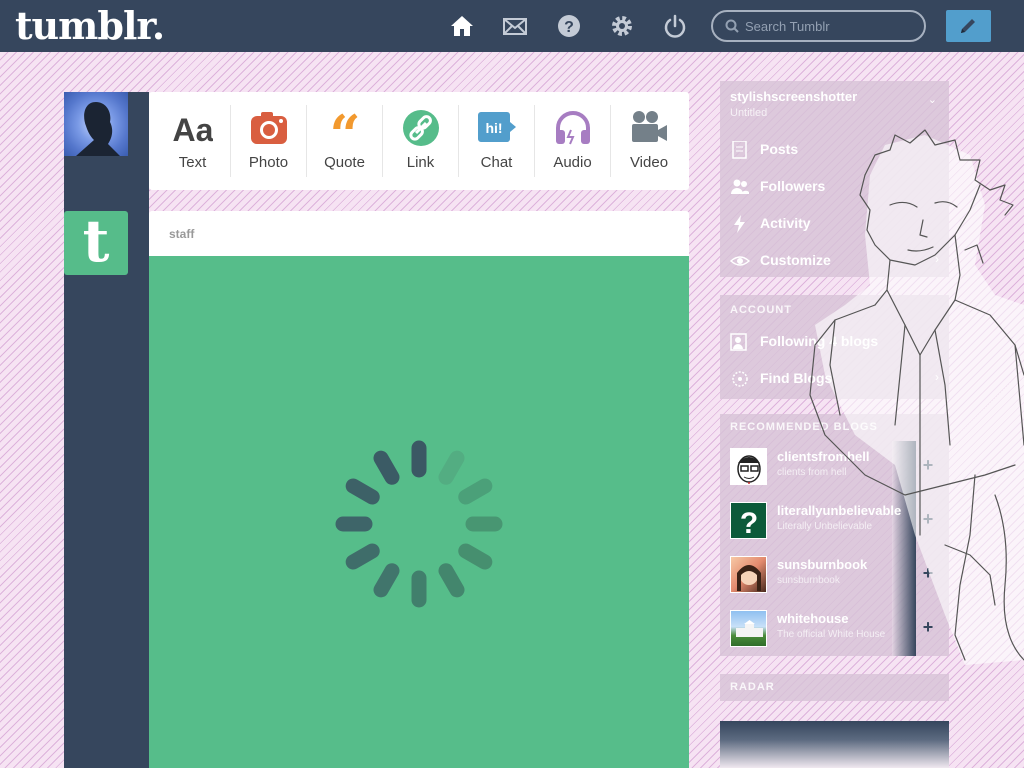  I want to click on blog-avatar: ?, so click(748, 520).